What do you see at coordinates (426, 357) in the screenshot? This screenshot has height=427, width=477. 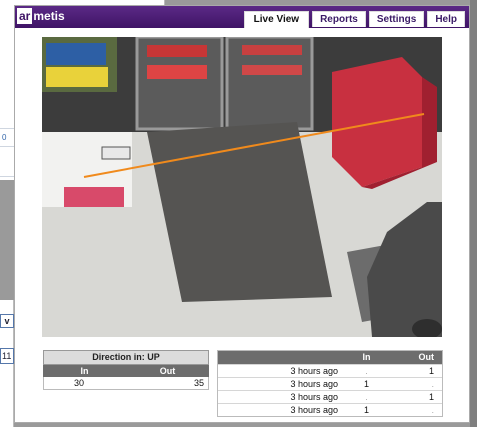 I see `out-column-header: Out` at bounding box center [426, 357].